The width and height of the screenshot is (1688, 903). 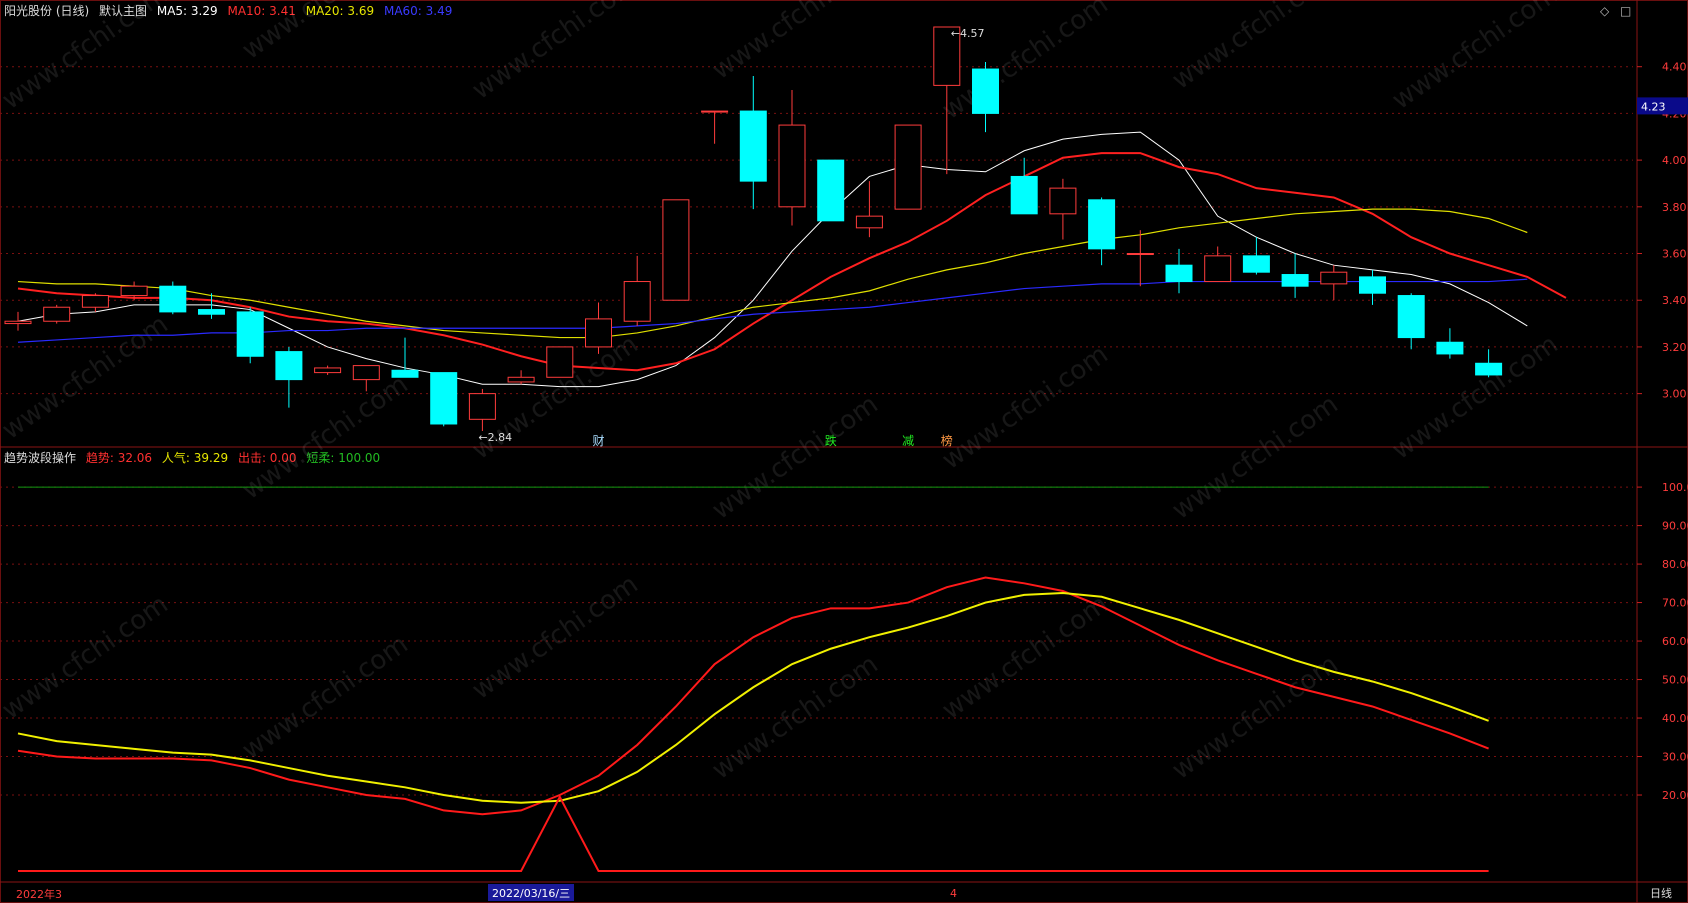 I want to click on sub-tick-label: 80.00, so click(x=1675, y=564).